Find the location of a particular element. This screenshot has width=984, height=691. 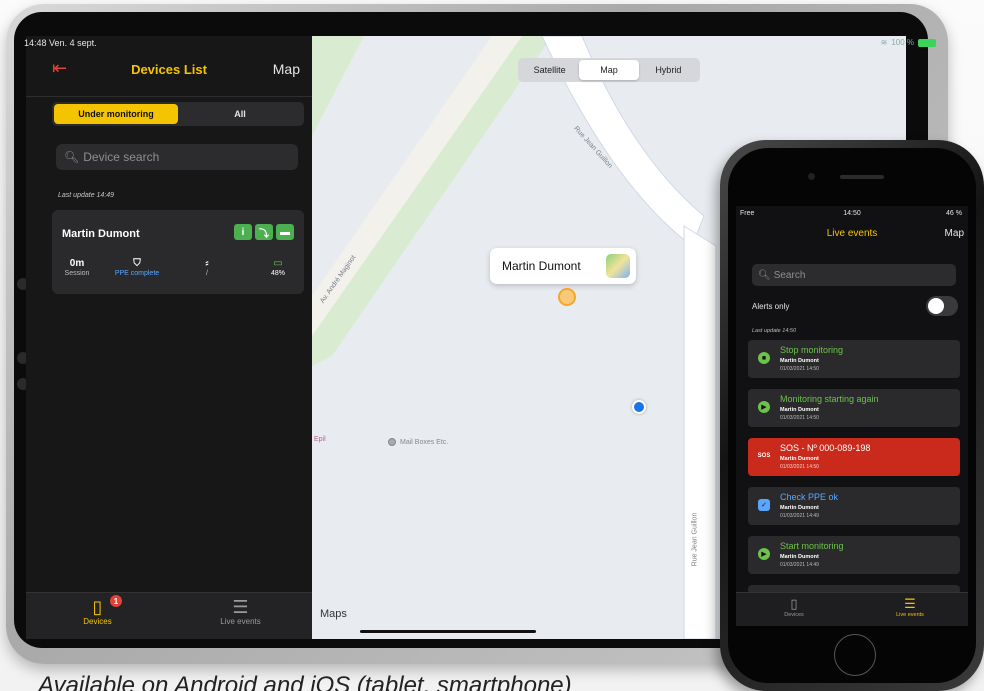

event-search-input: 🔍︎ Search is located at coordinates (854, 275).